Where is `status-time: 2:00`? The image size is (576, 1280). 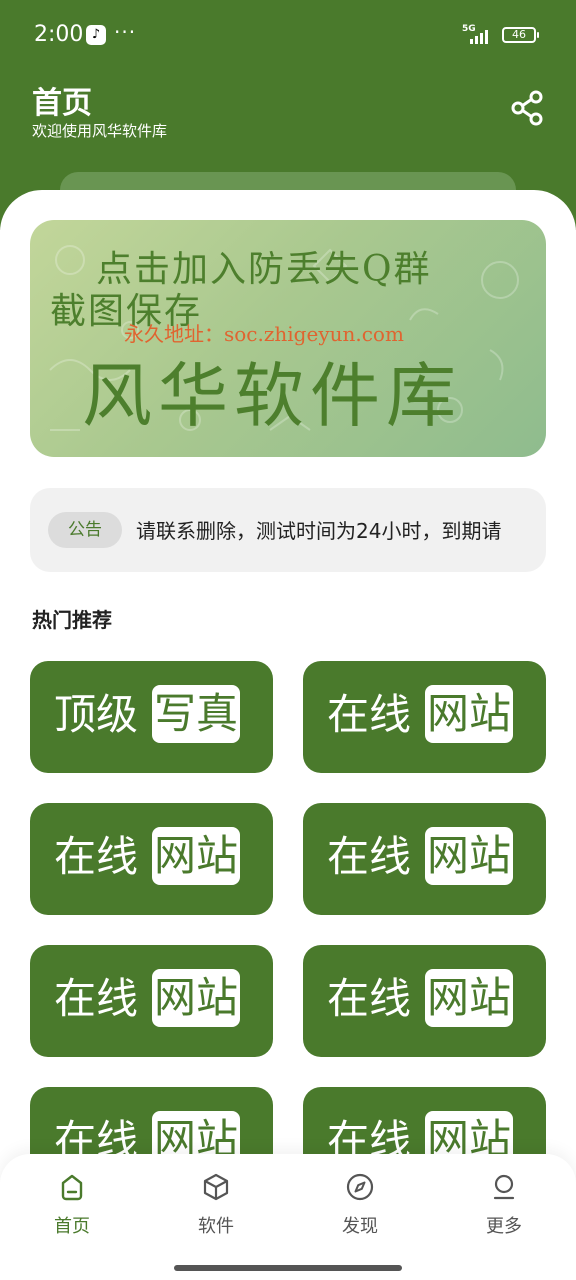 status-time: 2:00 is located at coordinates (59, 34).